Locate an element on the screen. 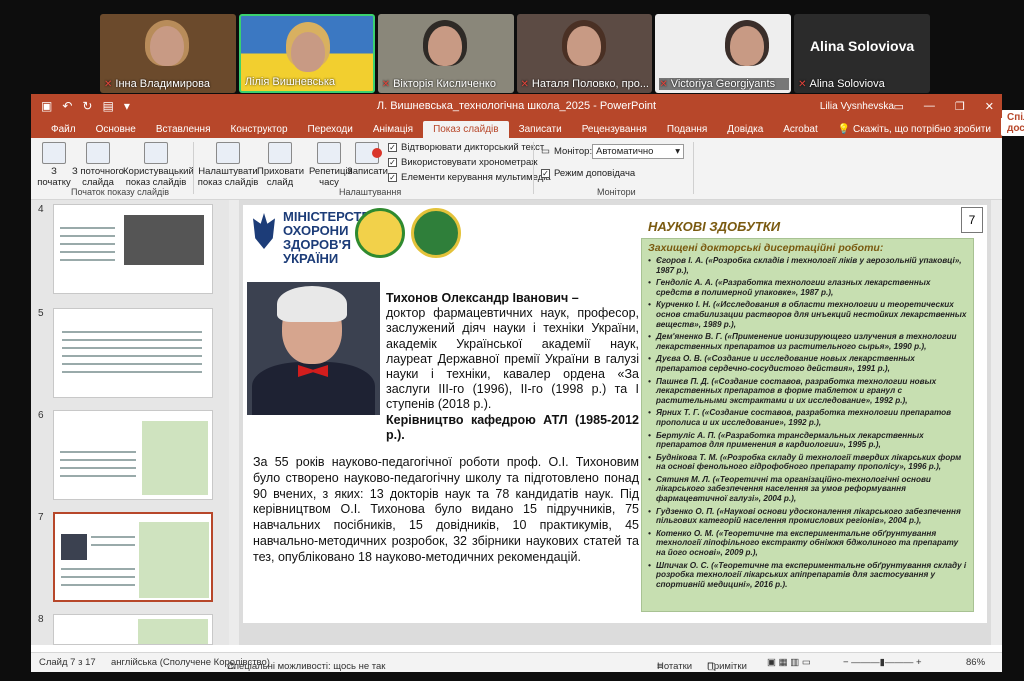 The height and width of the screenshot is (681, 1024). thumbnails-pane: 4 5 6 7 8 is located at coordinates (130, 422).